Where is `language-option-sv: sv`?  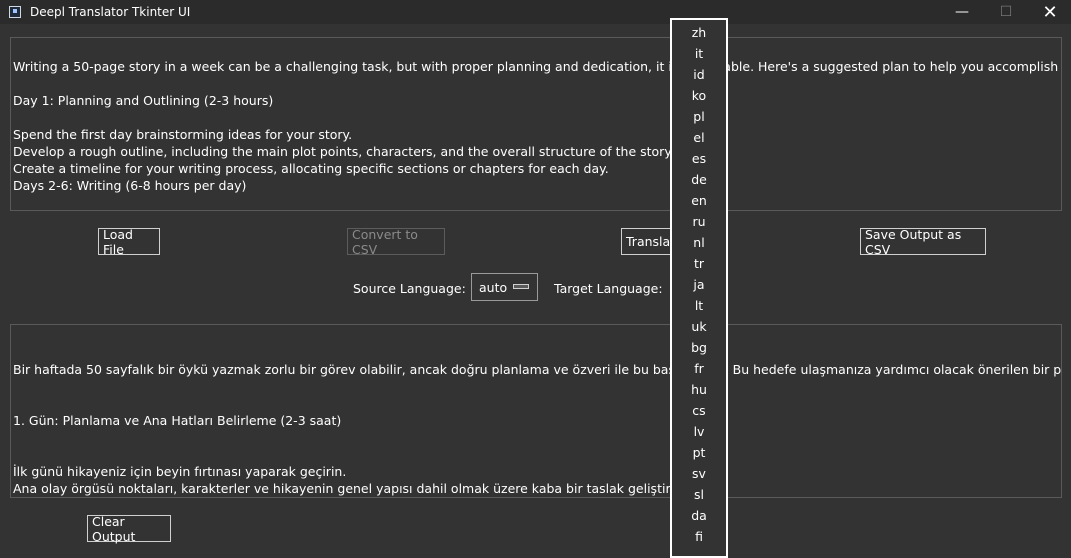
language-option-sv: sv is located at coordinates (699, 474).